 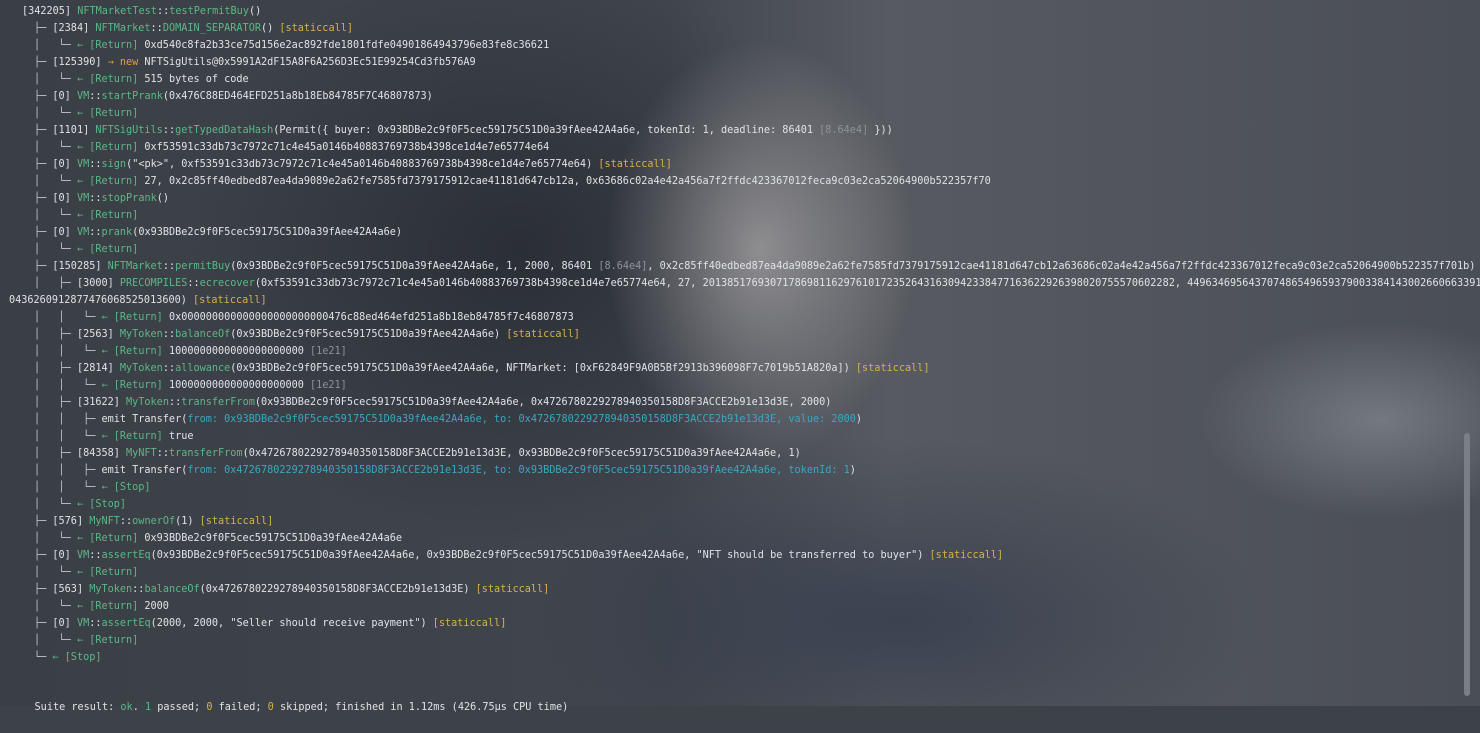 I want to click on trace-segment: [342205], so click(x=50, y=11).